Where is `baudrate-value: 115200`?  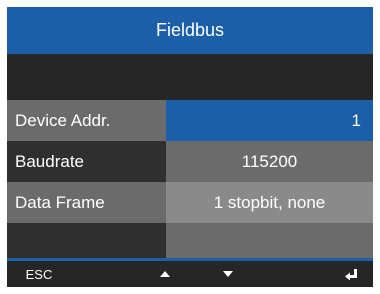 baudrate-value: 115200 is located at coordinates (269, 161).